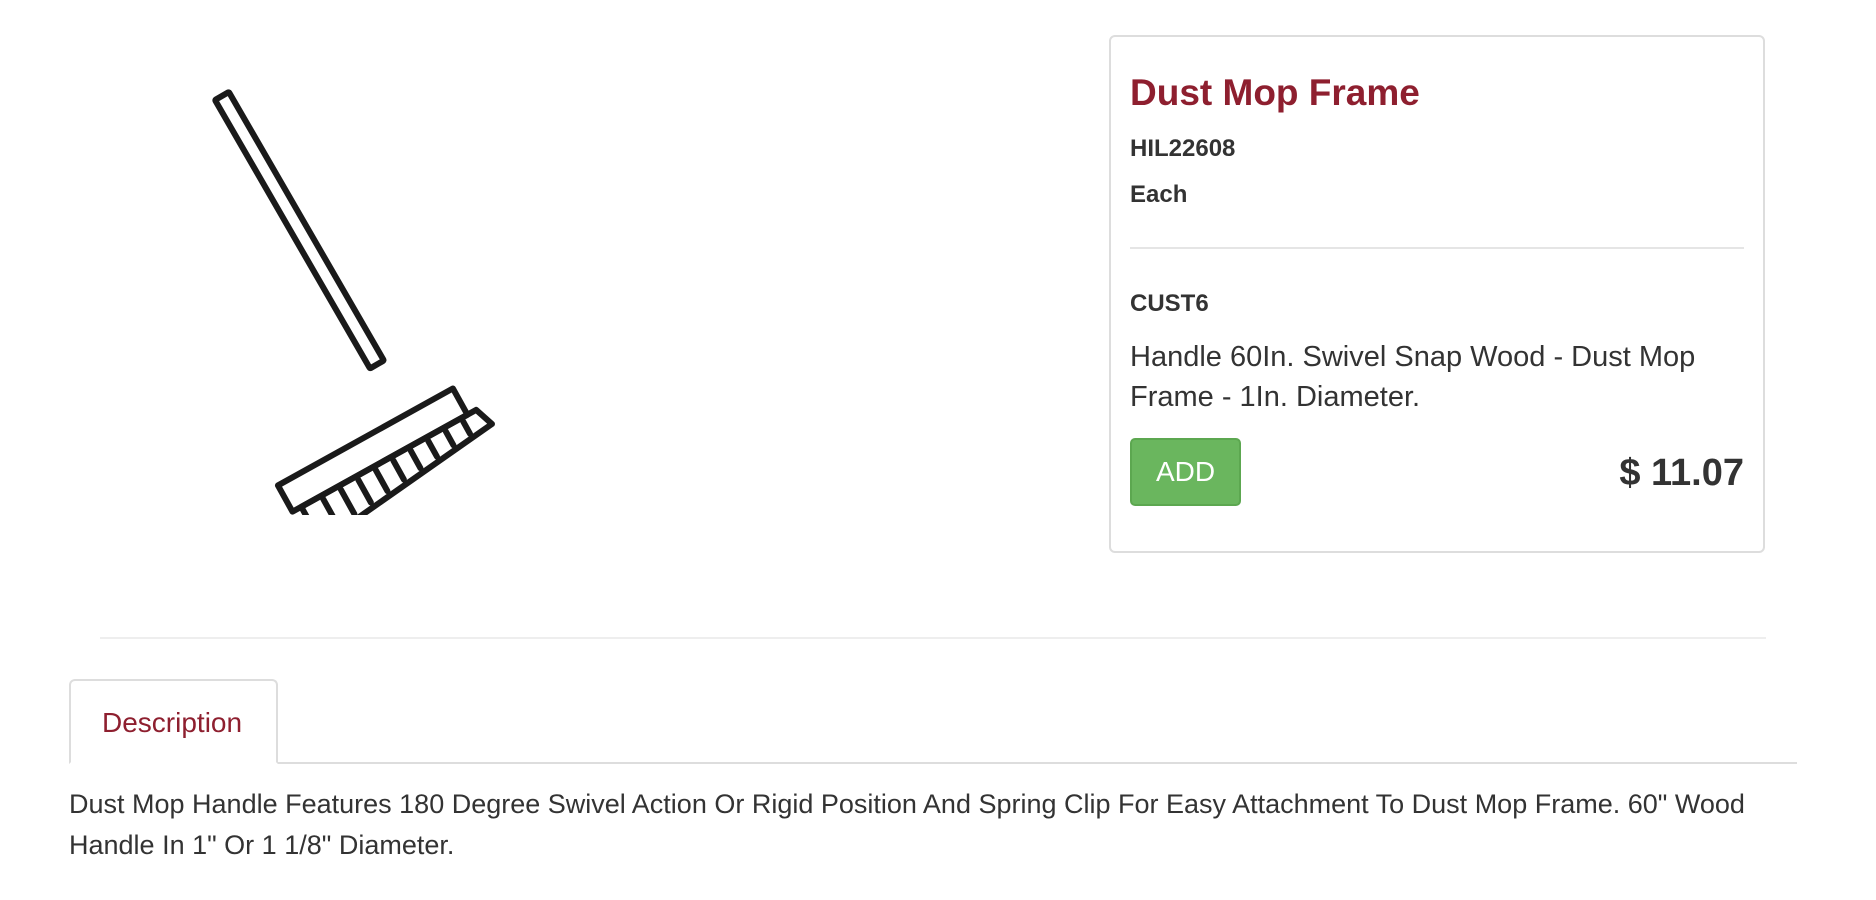  What do you see at coordinates (933, 638) in the screenshot?
I see `section-divider` at bounding box center [933, 638].